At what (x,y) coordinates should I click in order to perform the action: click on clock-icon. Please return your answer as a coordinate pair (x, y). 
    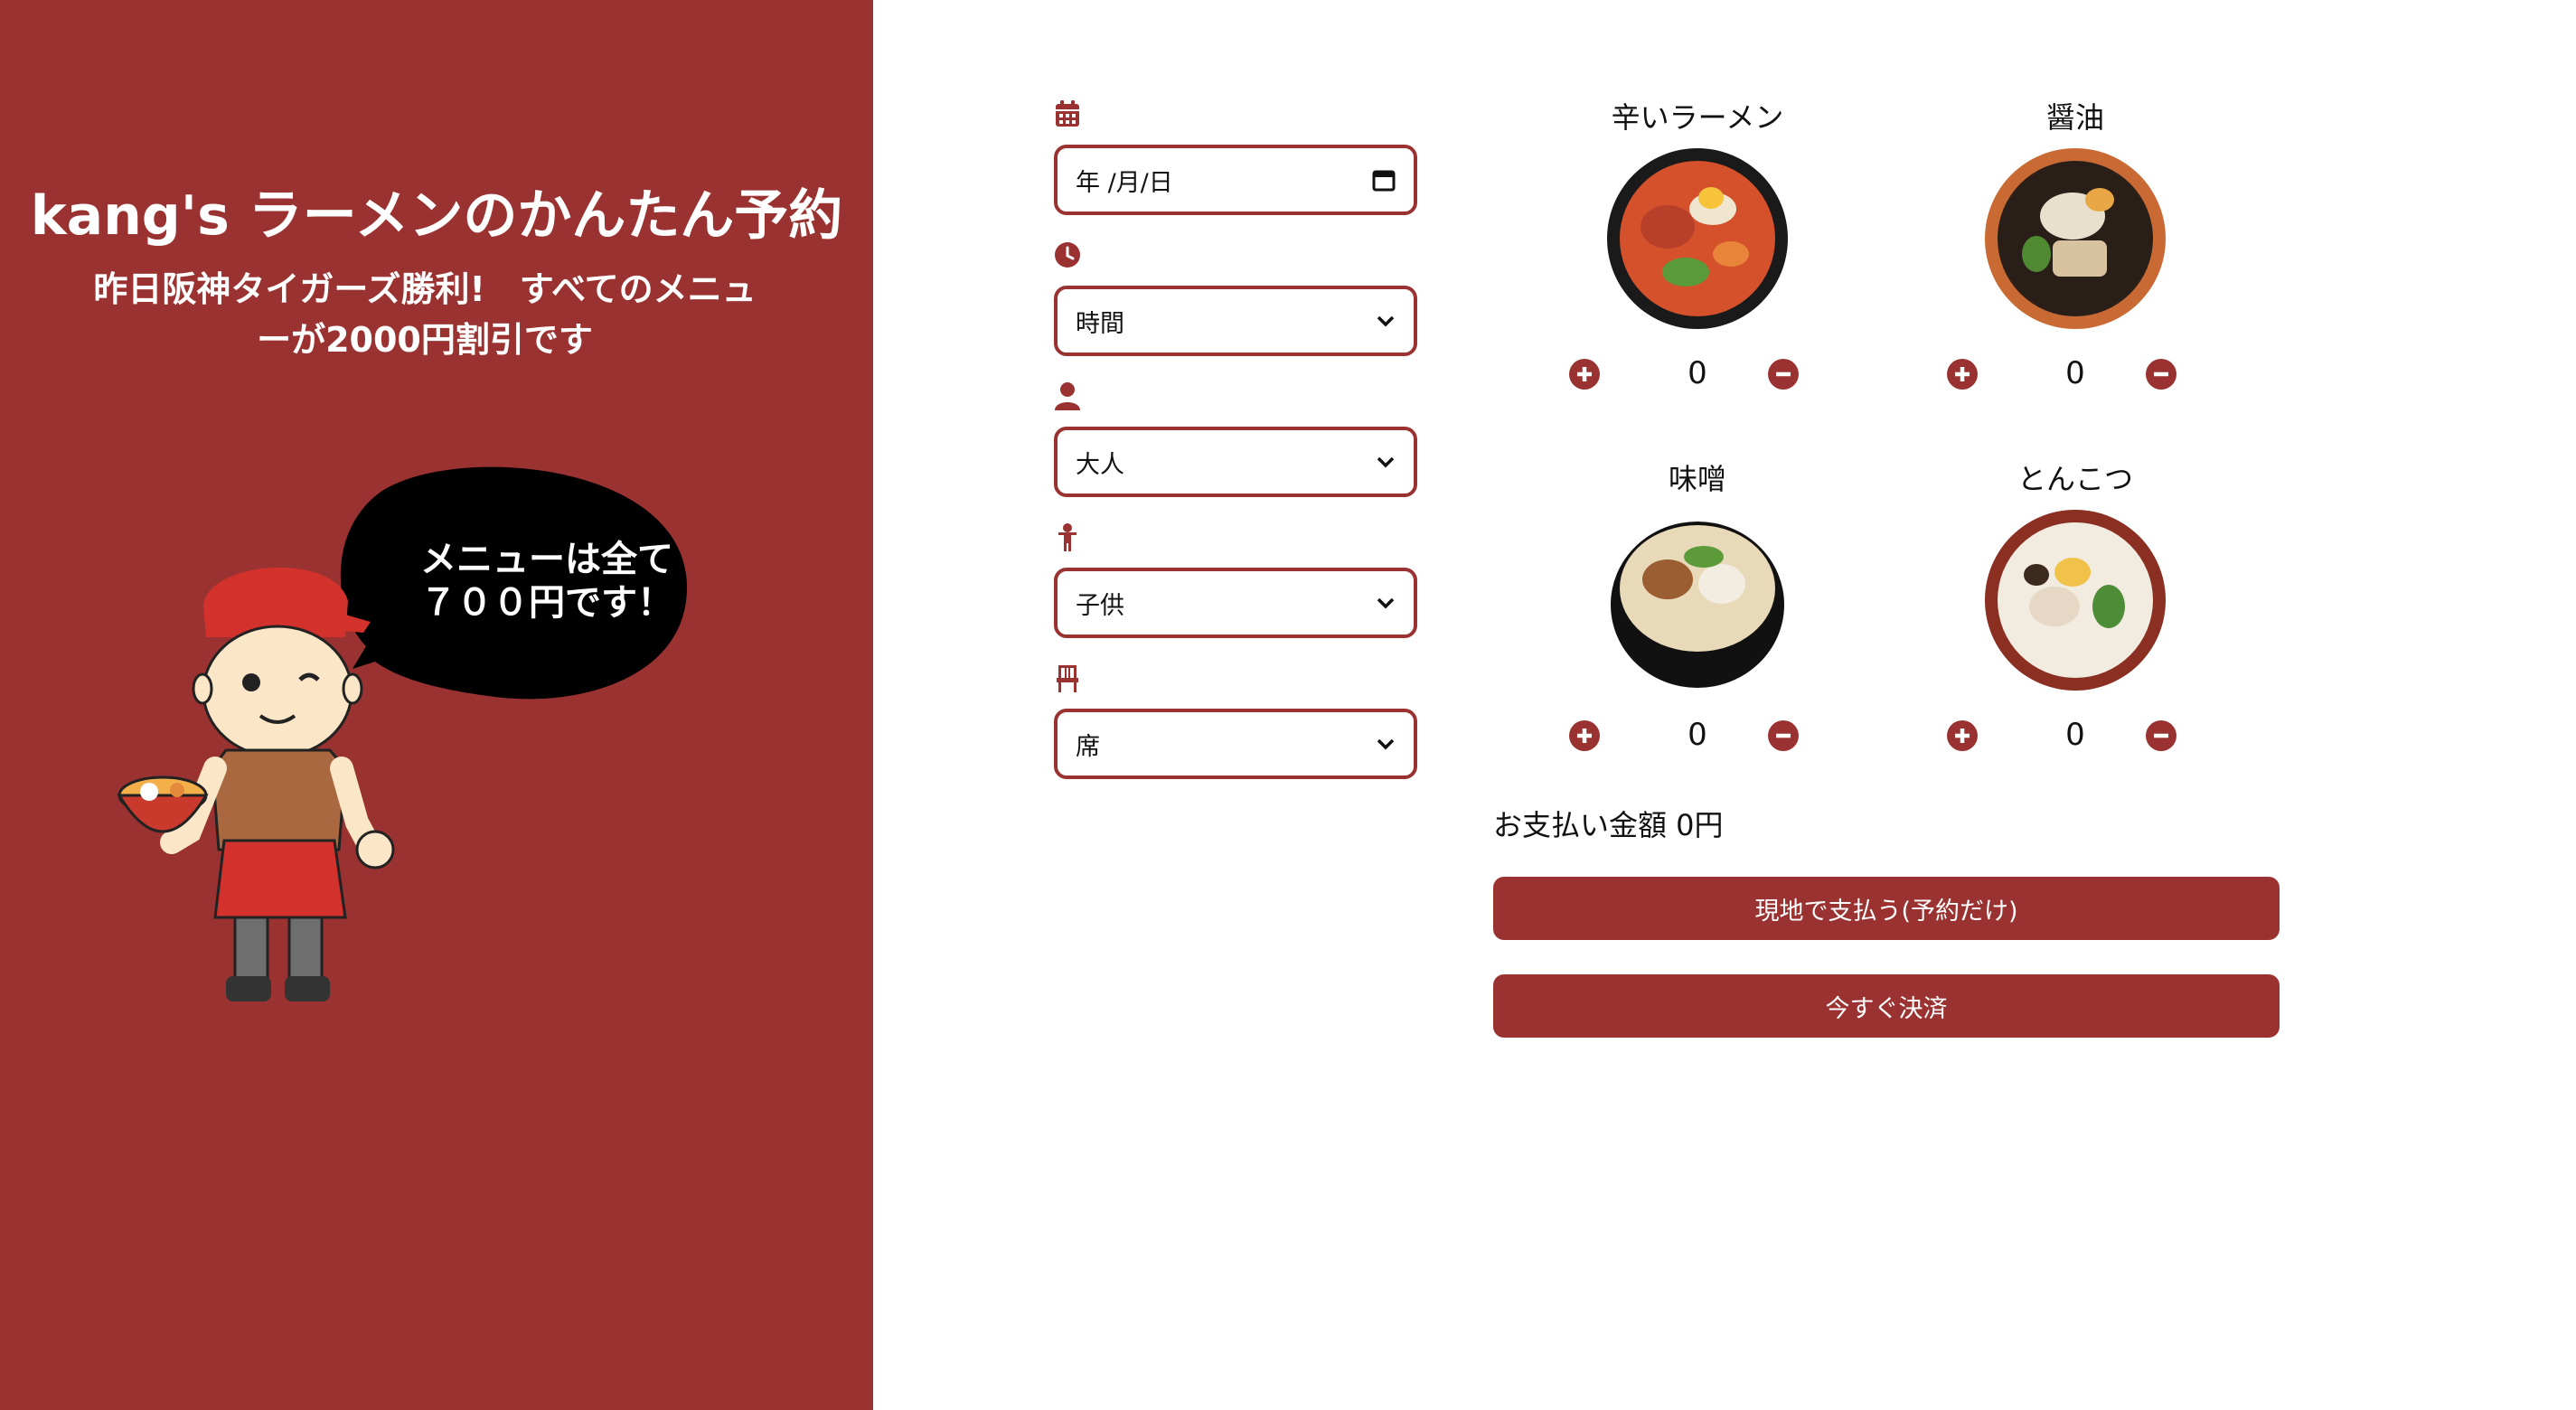
    Looking at the image, I should click on (1067, 255).